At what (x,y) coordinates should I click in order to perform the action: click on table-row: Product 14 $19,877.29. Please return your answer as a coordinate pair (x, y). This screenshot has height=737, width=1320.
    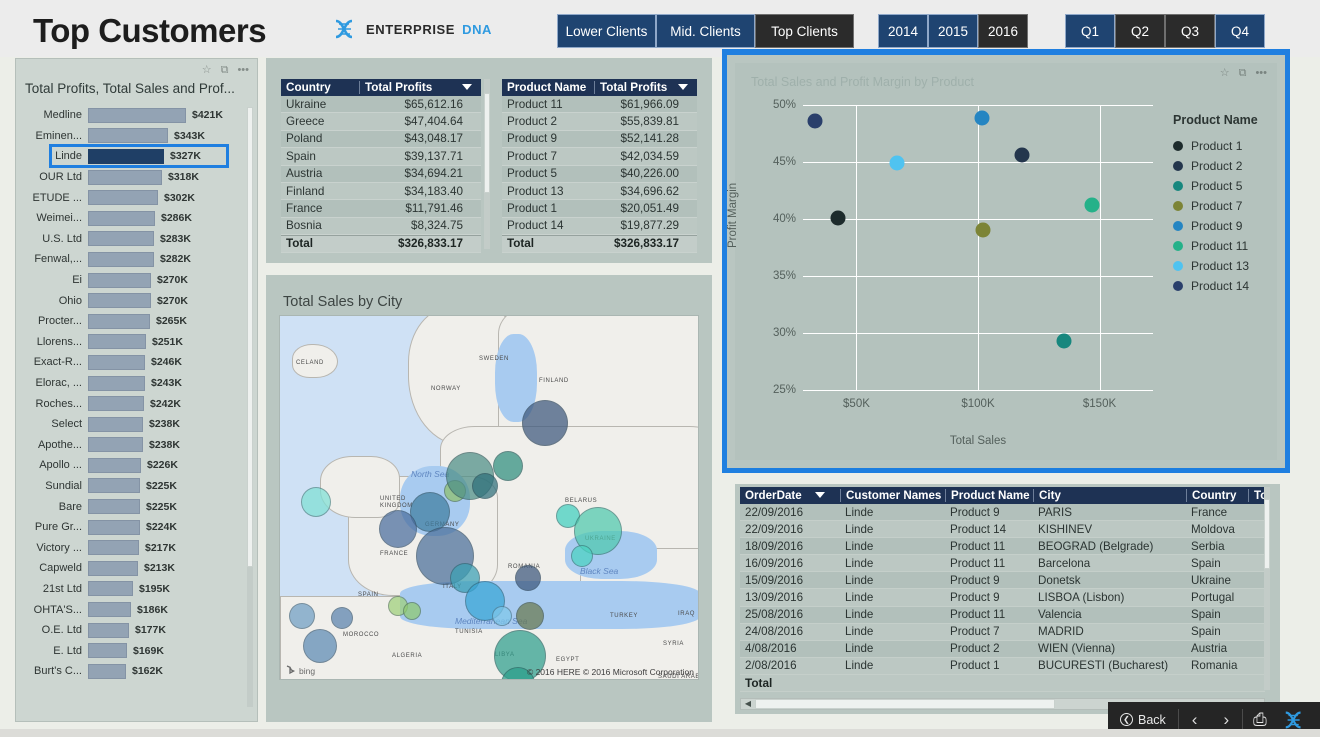
    Looking at the image, I should click on (599, 226).